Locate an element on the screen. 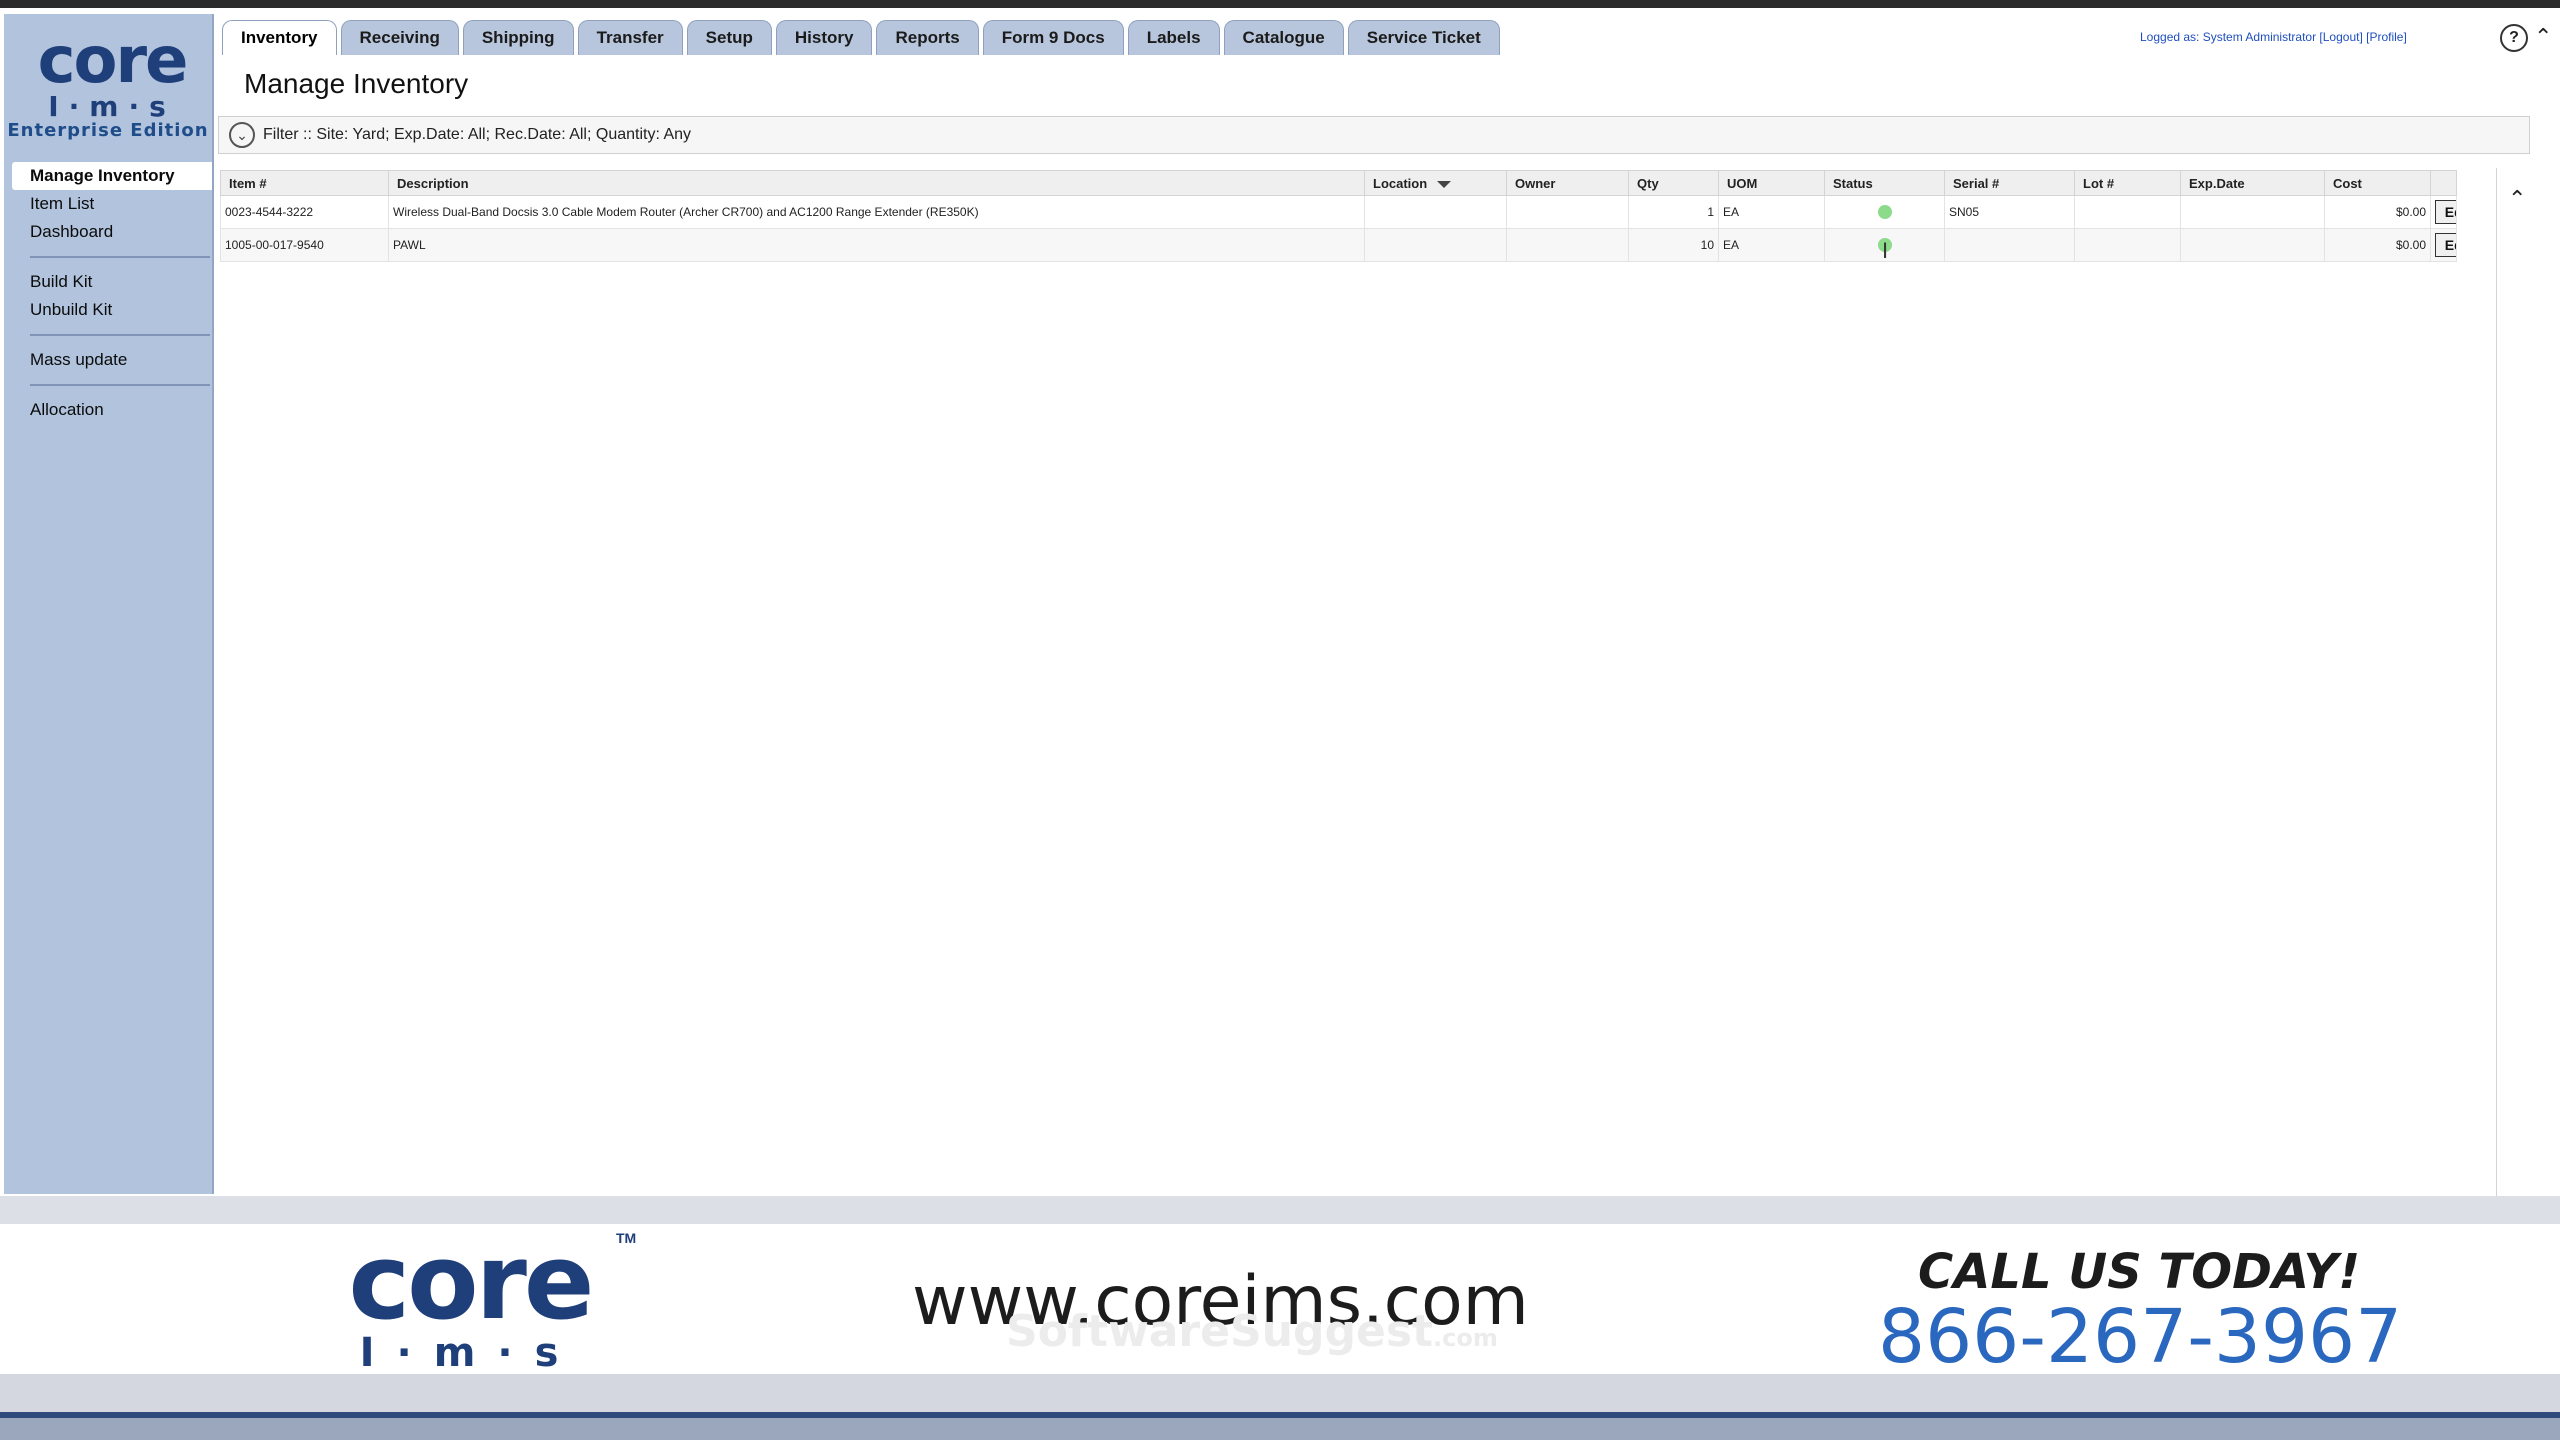  footer-strip-bottom is located at coordinates (1280, 1429).